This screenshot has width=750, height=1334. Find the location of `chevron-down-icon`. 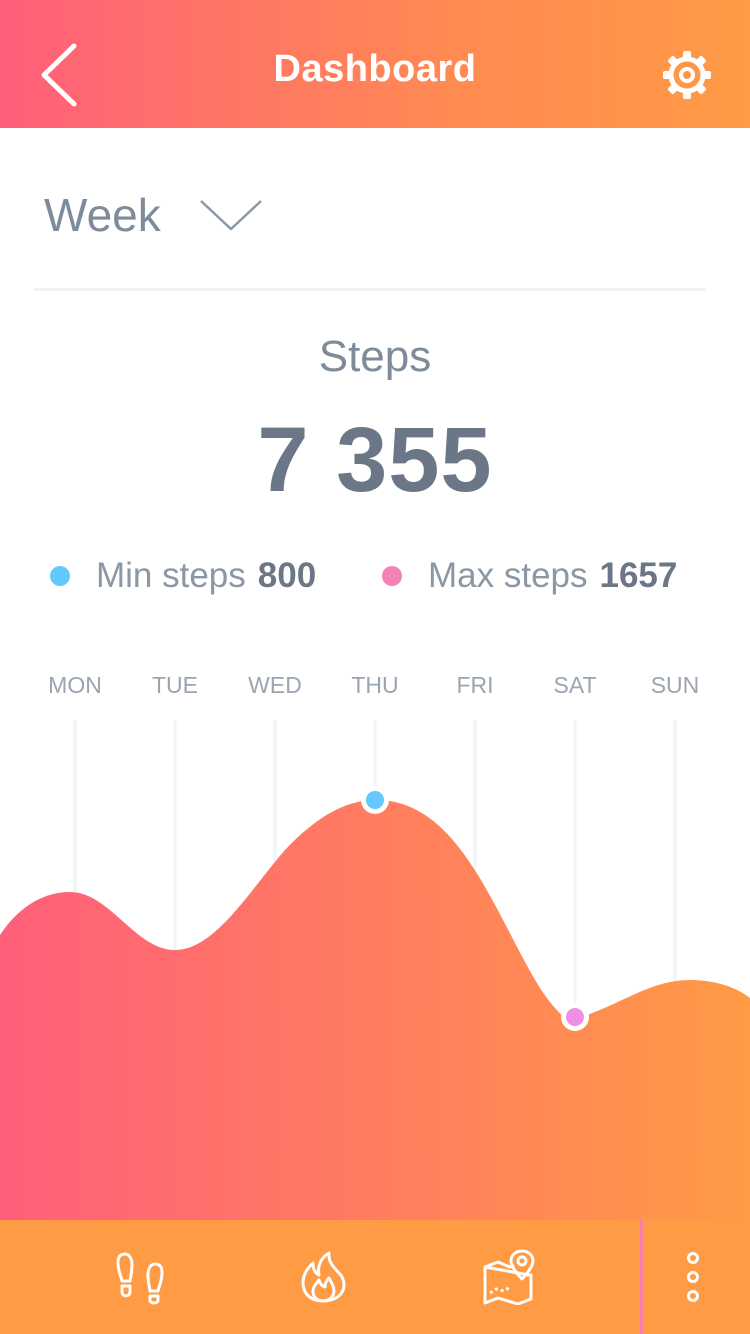

chevron-down-icon is located at coordinates (230, 215).